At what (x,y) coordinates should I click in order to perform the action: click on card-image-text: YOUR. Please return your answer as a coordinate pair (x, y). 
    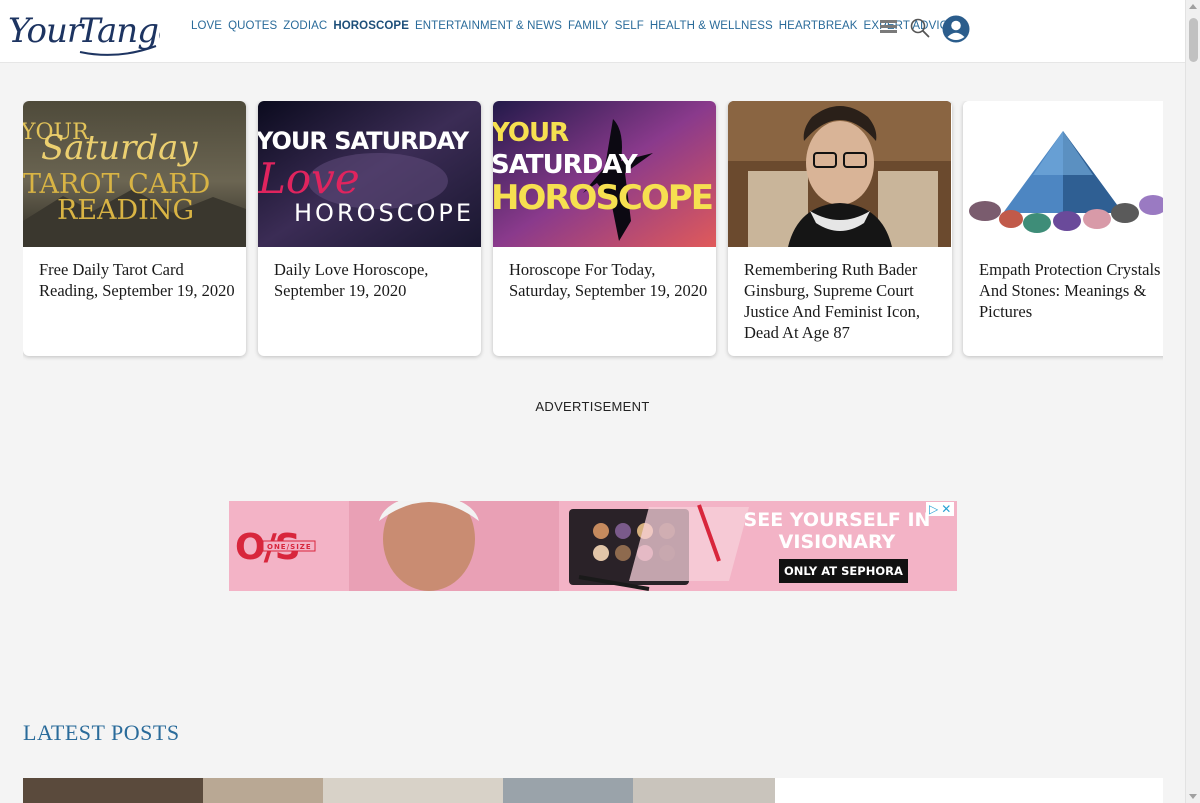
    Looking at the image, I should click on (531, 133).